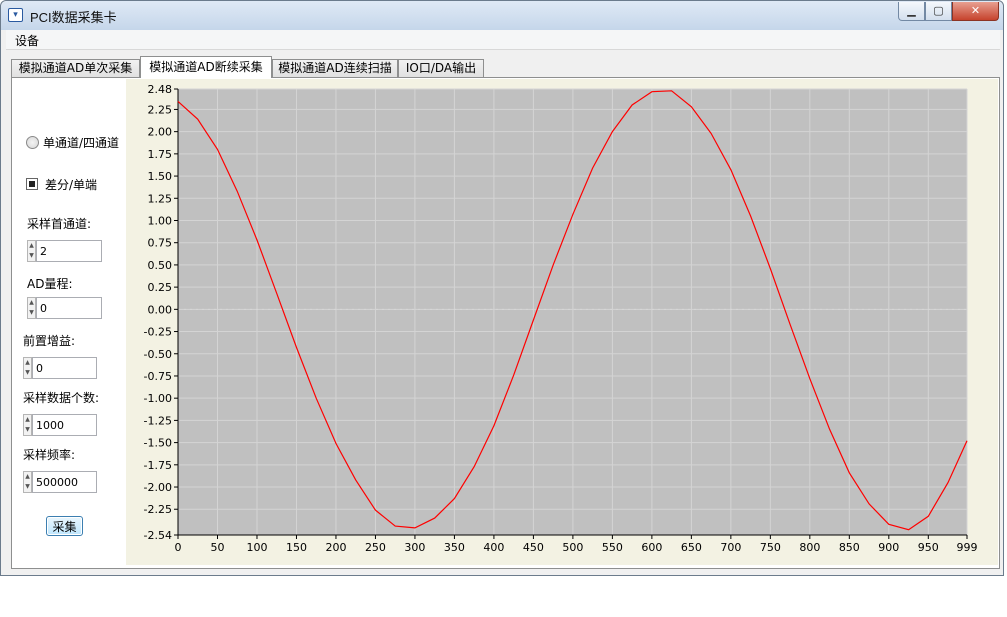 The height and width of the screenshot is (617, 1007). I want to click on menu-bar: 设备, so click(503, 40).